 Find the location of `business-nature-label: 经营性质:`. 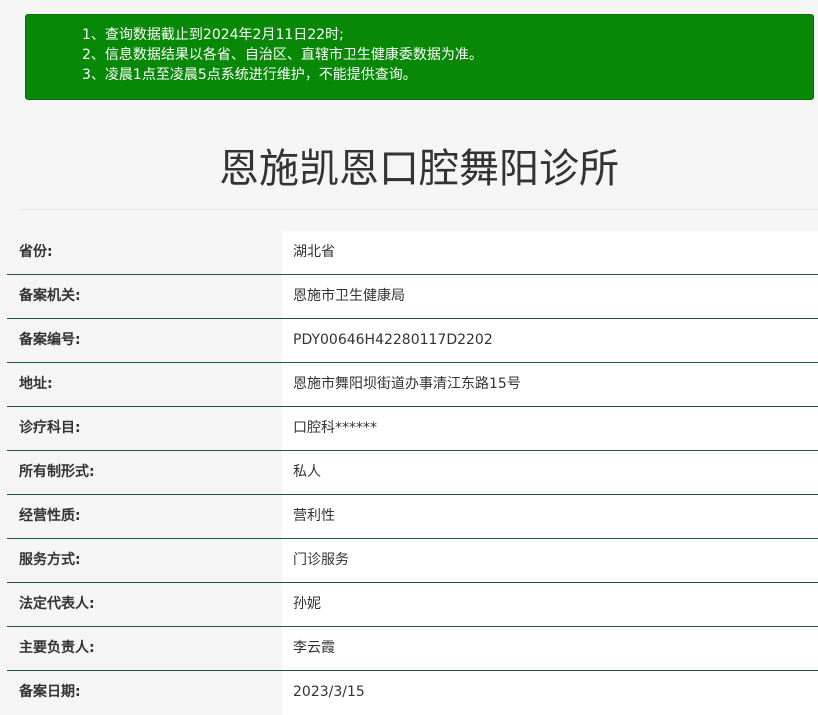

business-nature-label: 经营性质: is located at coordinates (144, 516).